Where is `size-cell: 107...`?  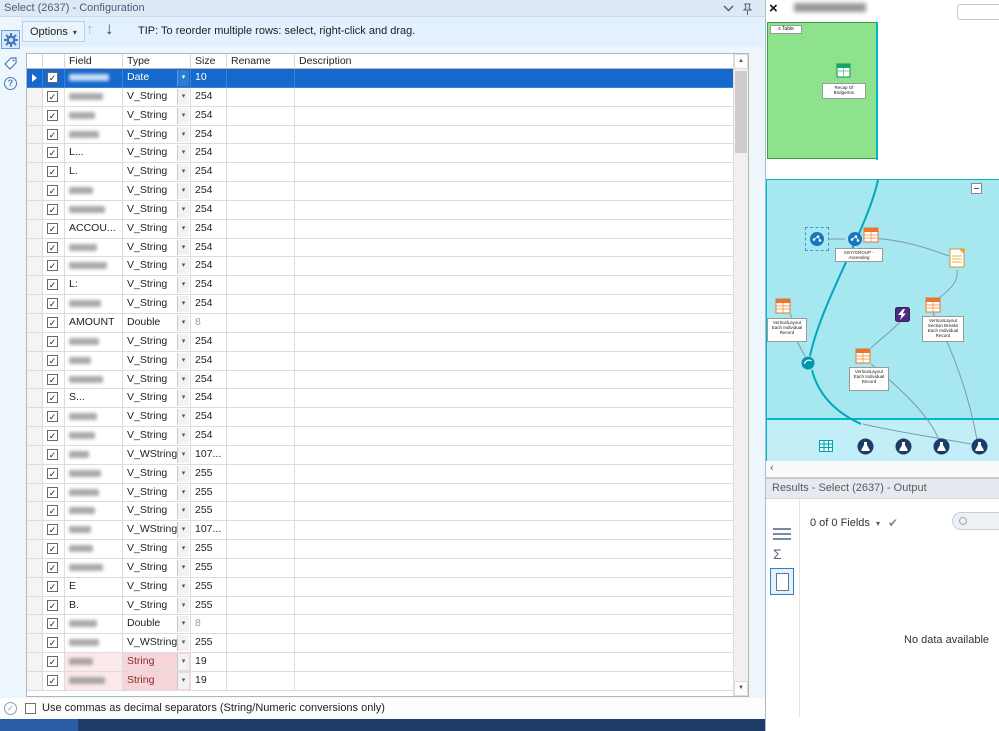 size-cell: 107... is located at coordinates (209, 530).